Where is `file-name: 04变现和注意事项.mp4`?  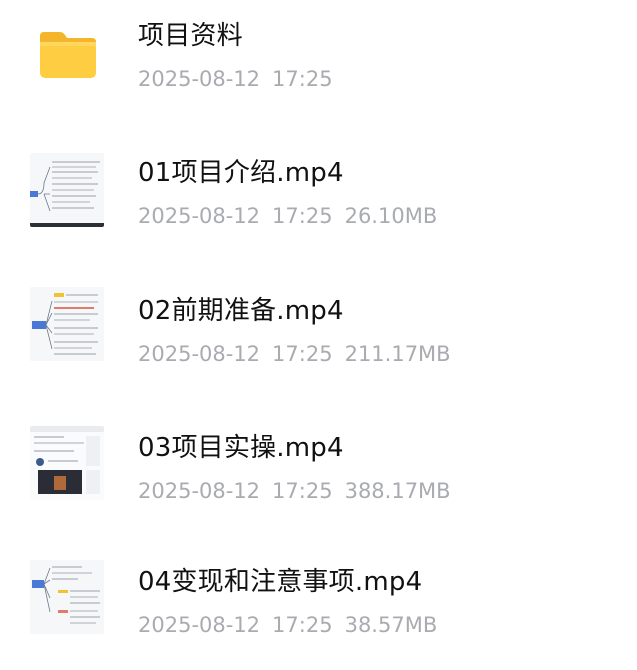 file-name: 04变现和注意事项.mp4 is located at coordinates (280, 582).